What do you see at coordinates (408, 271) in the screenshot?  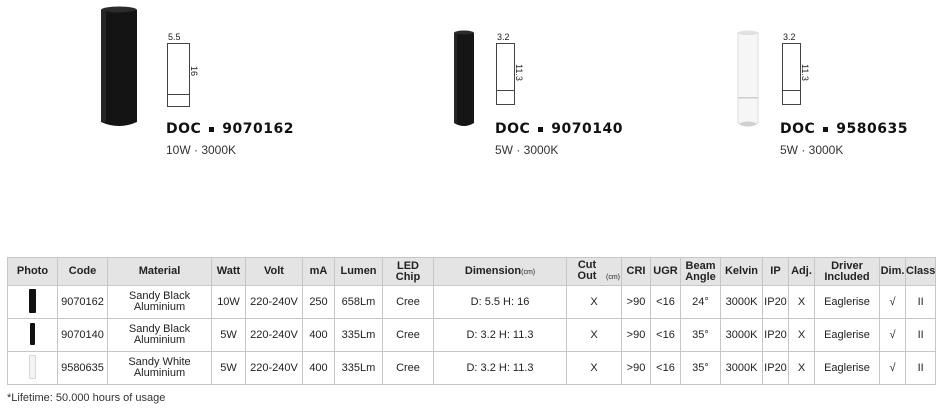 I see `header-led-chip: LED Chip` at bounding box center [408, 271].